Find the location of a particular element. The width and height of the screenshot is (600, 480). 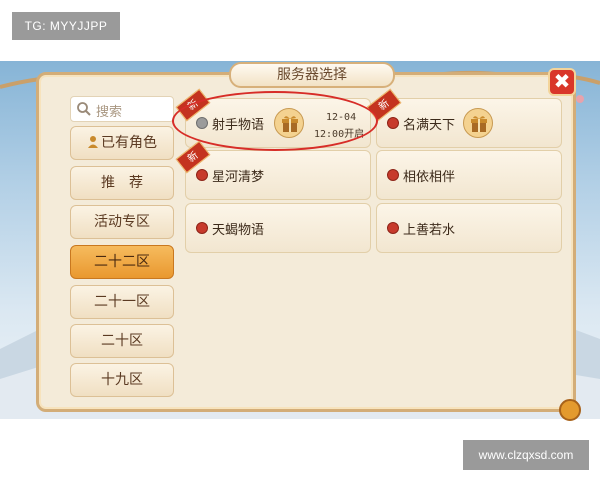

tab-my-characters: 已有角色 is located at coordinates (122, 143).